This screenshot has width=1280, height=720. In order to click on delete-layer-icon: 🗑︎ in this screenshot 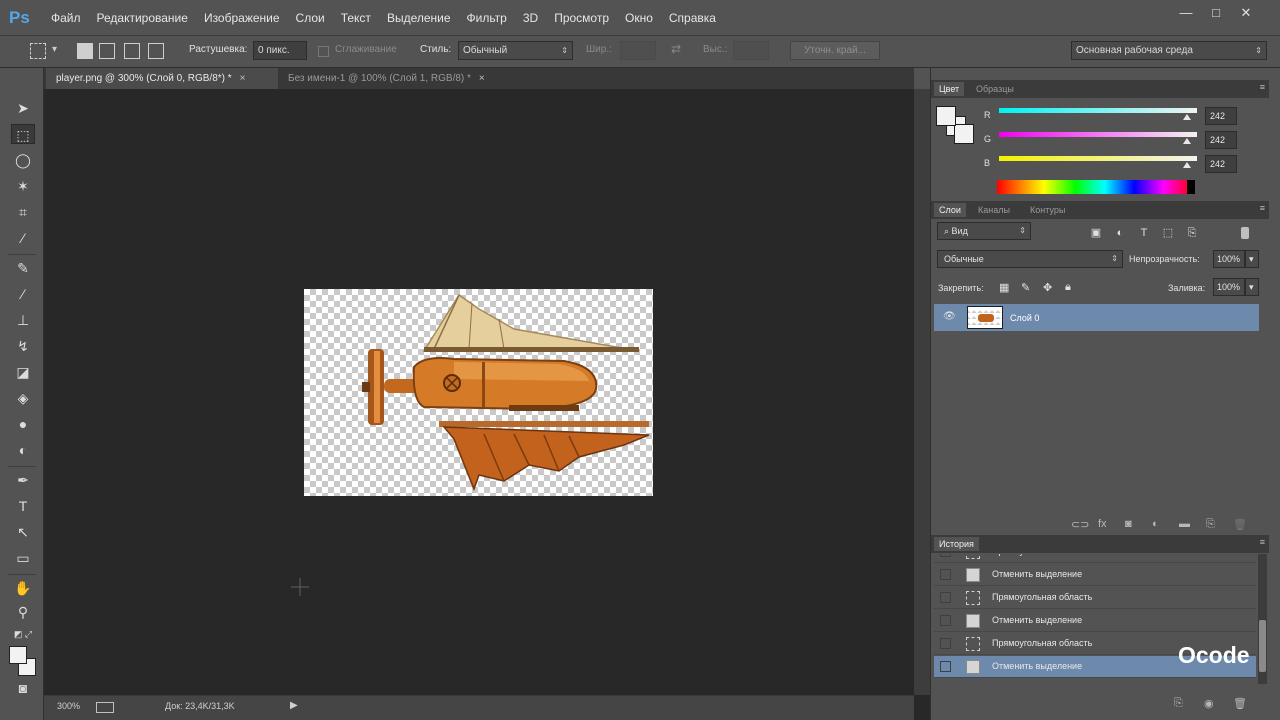, I will do `click(1240, 524)`.